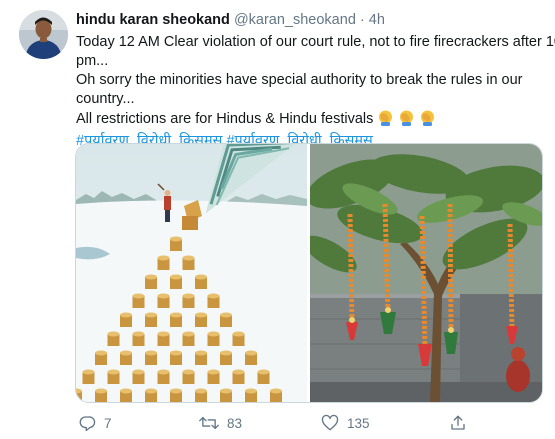 Image resolution: width=555 pixels, height=439 pixels. I want to click on emoji-group, so click(408, 120).